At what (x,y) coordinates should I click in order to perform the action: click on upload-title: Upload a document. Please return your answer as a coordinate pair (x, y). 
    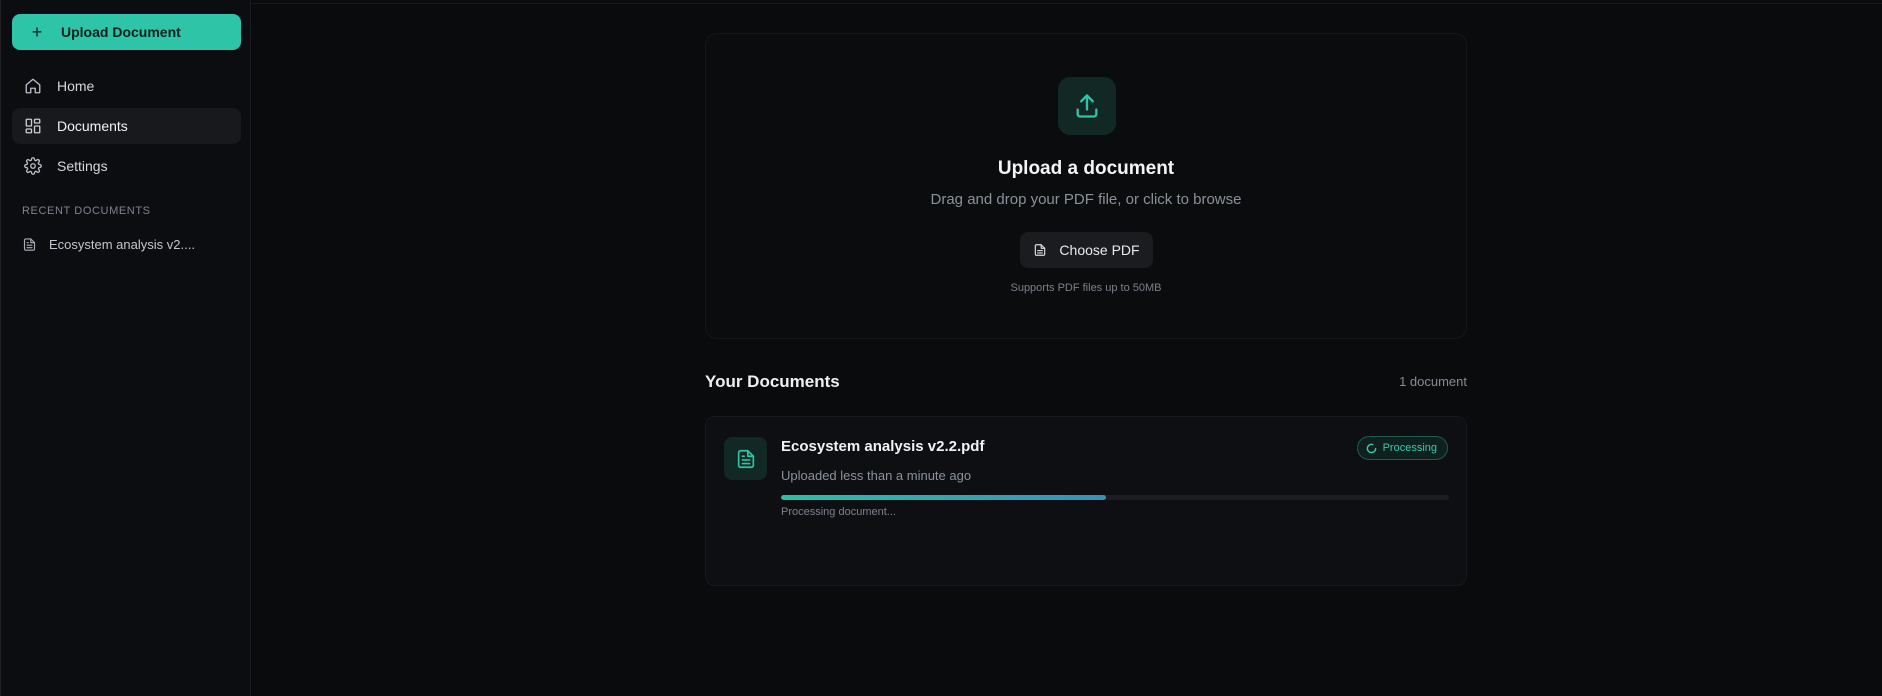
    Looking at the image, I should click on (1086, 168).